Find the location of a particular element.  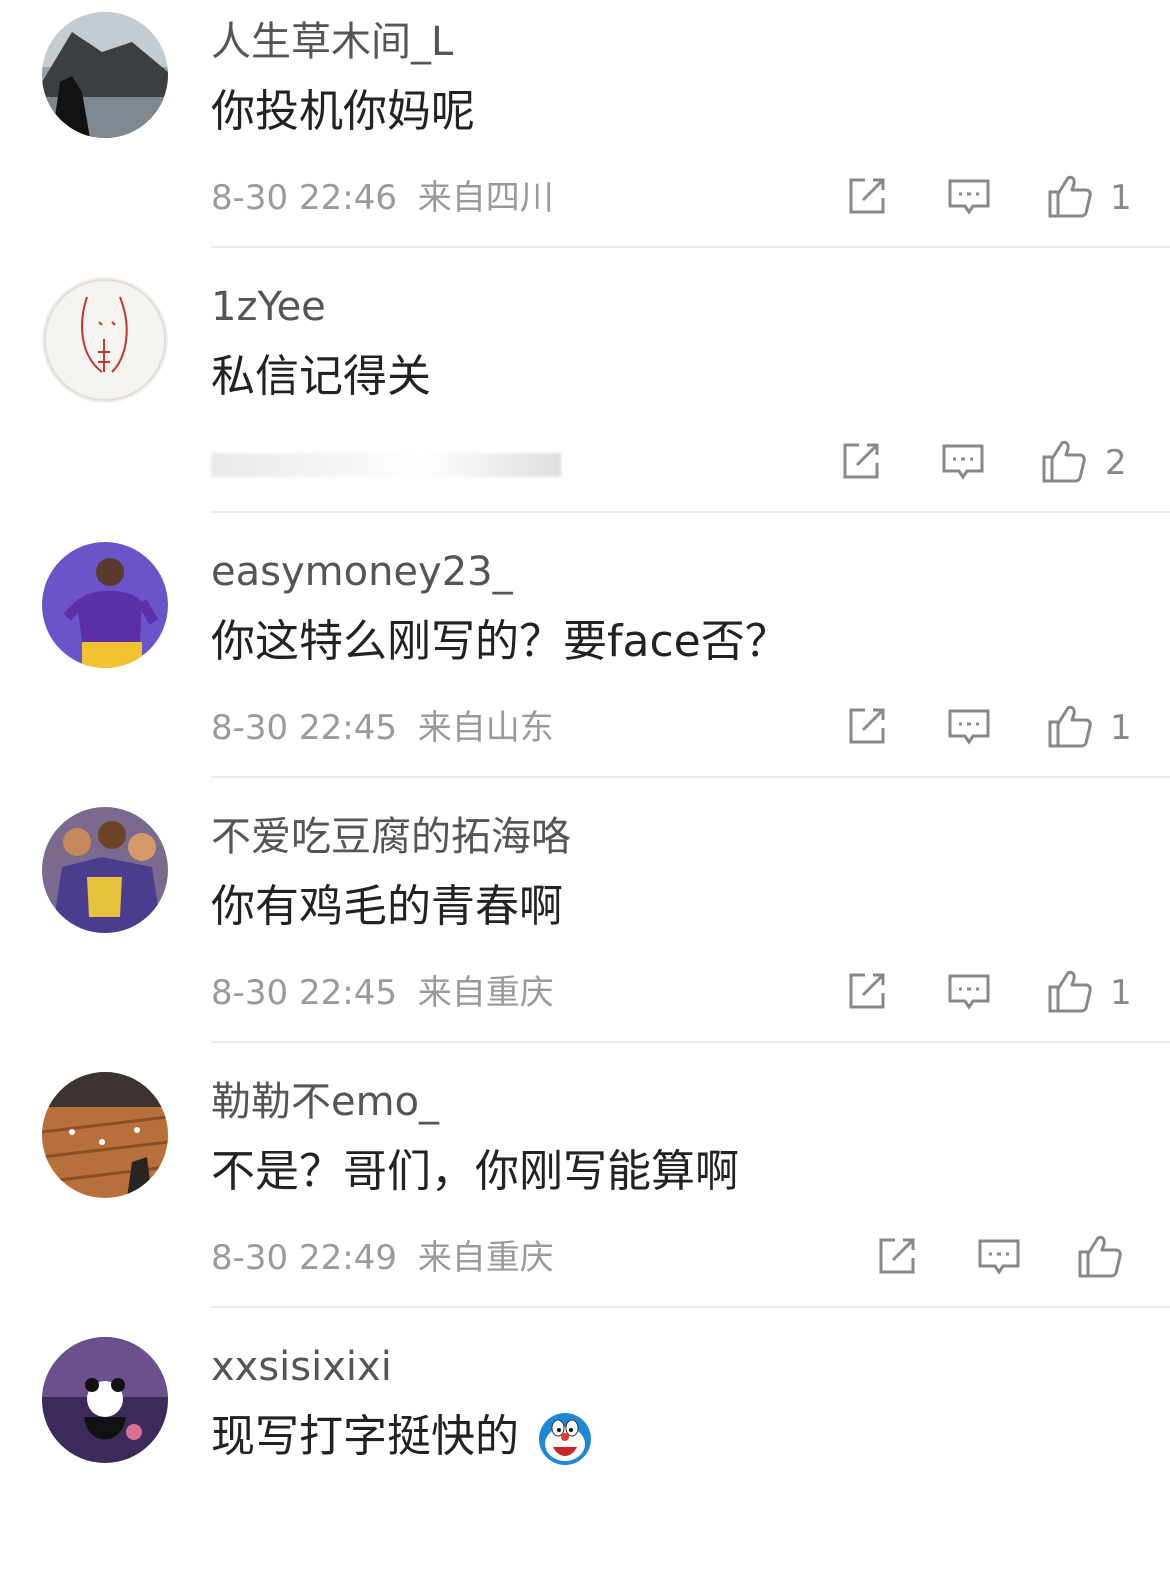

comment-text-content: 现写打字挺快的 is located at coordinates (365, 1436).